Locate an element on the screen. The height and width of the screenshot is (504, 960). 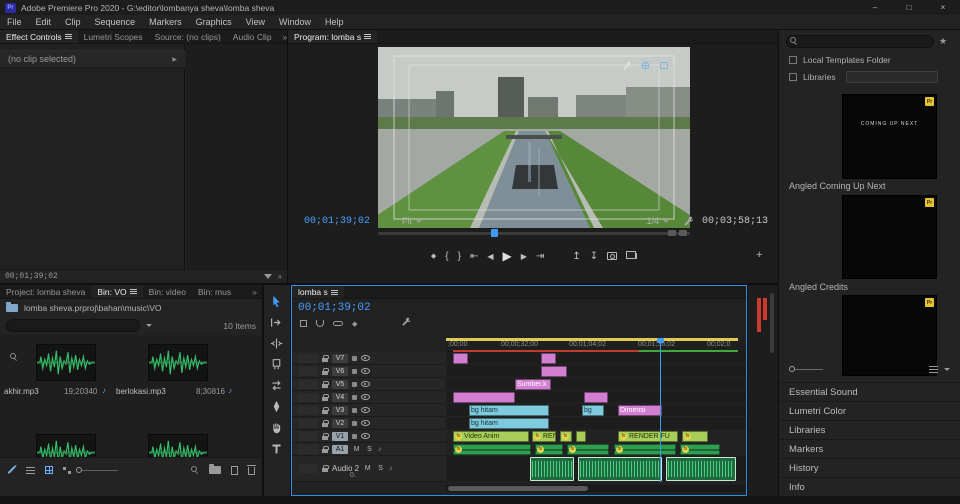
menu-clip: Clip is located at coordinates (73, 22).